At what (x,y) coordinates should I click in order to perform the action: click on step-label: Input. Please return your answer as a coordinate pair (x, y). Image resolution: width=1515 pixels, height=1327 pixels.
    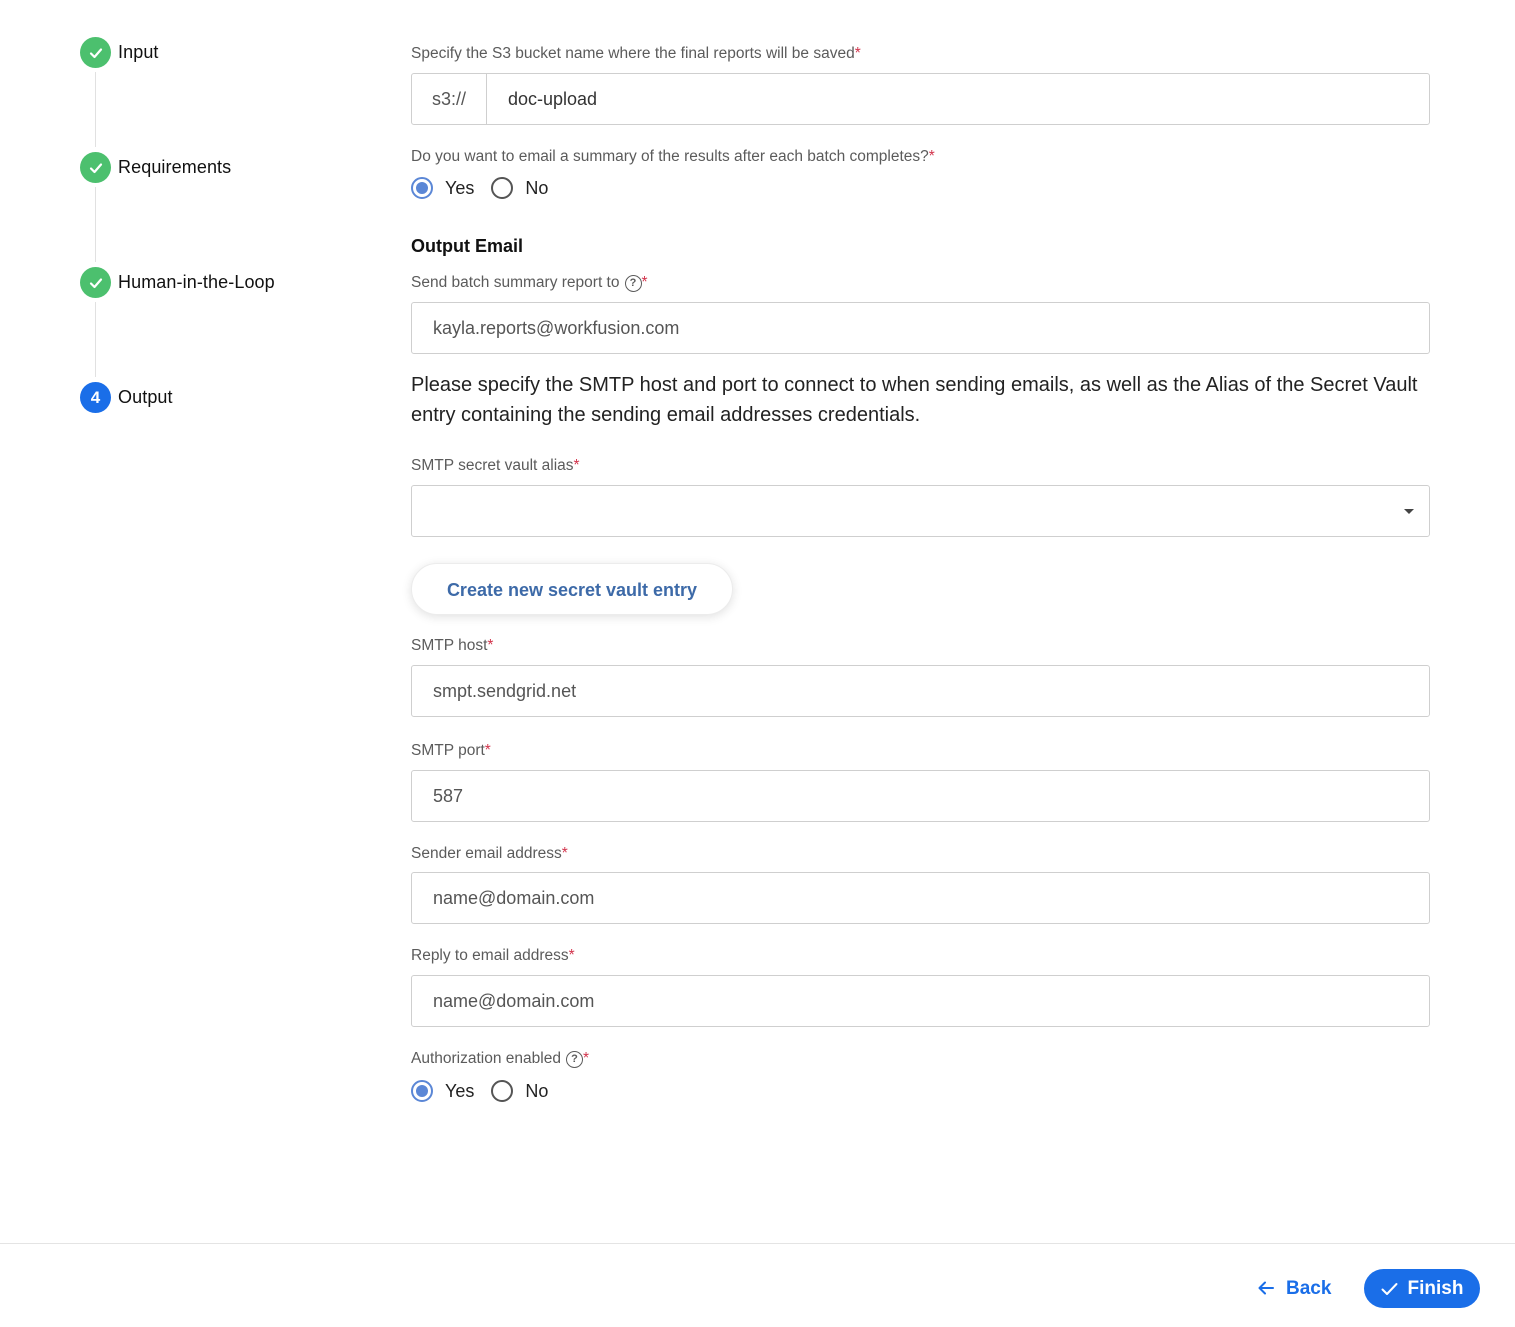
    Looking at the image, I should click on (138, 52).